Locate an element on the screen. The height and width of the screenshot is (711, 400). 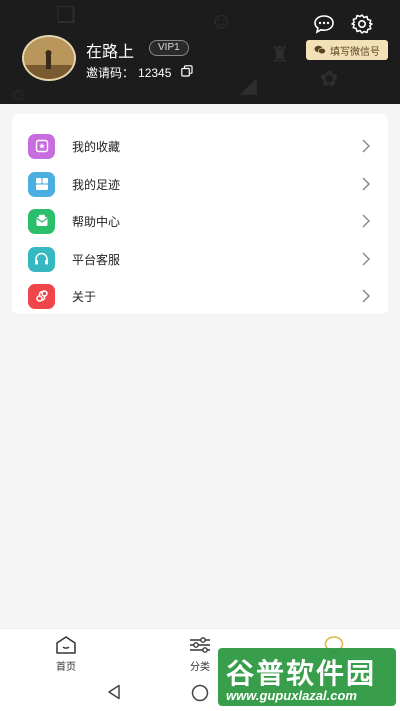
profile-header: ❑ ☺ ♜ ✿ ◢ ☼ 填写微信号 在路上 VIP1 邀请码： 12345 is located at coordinates (200, 52).